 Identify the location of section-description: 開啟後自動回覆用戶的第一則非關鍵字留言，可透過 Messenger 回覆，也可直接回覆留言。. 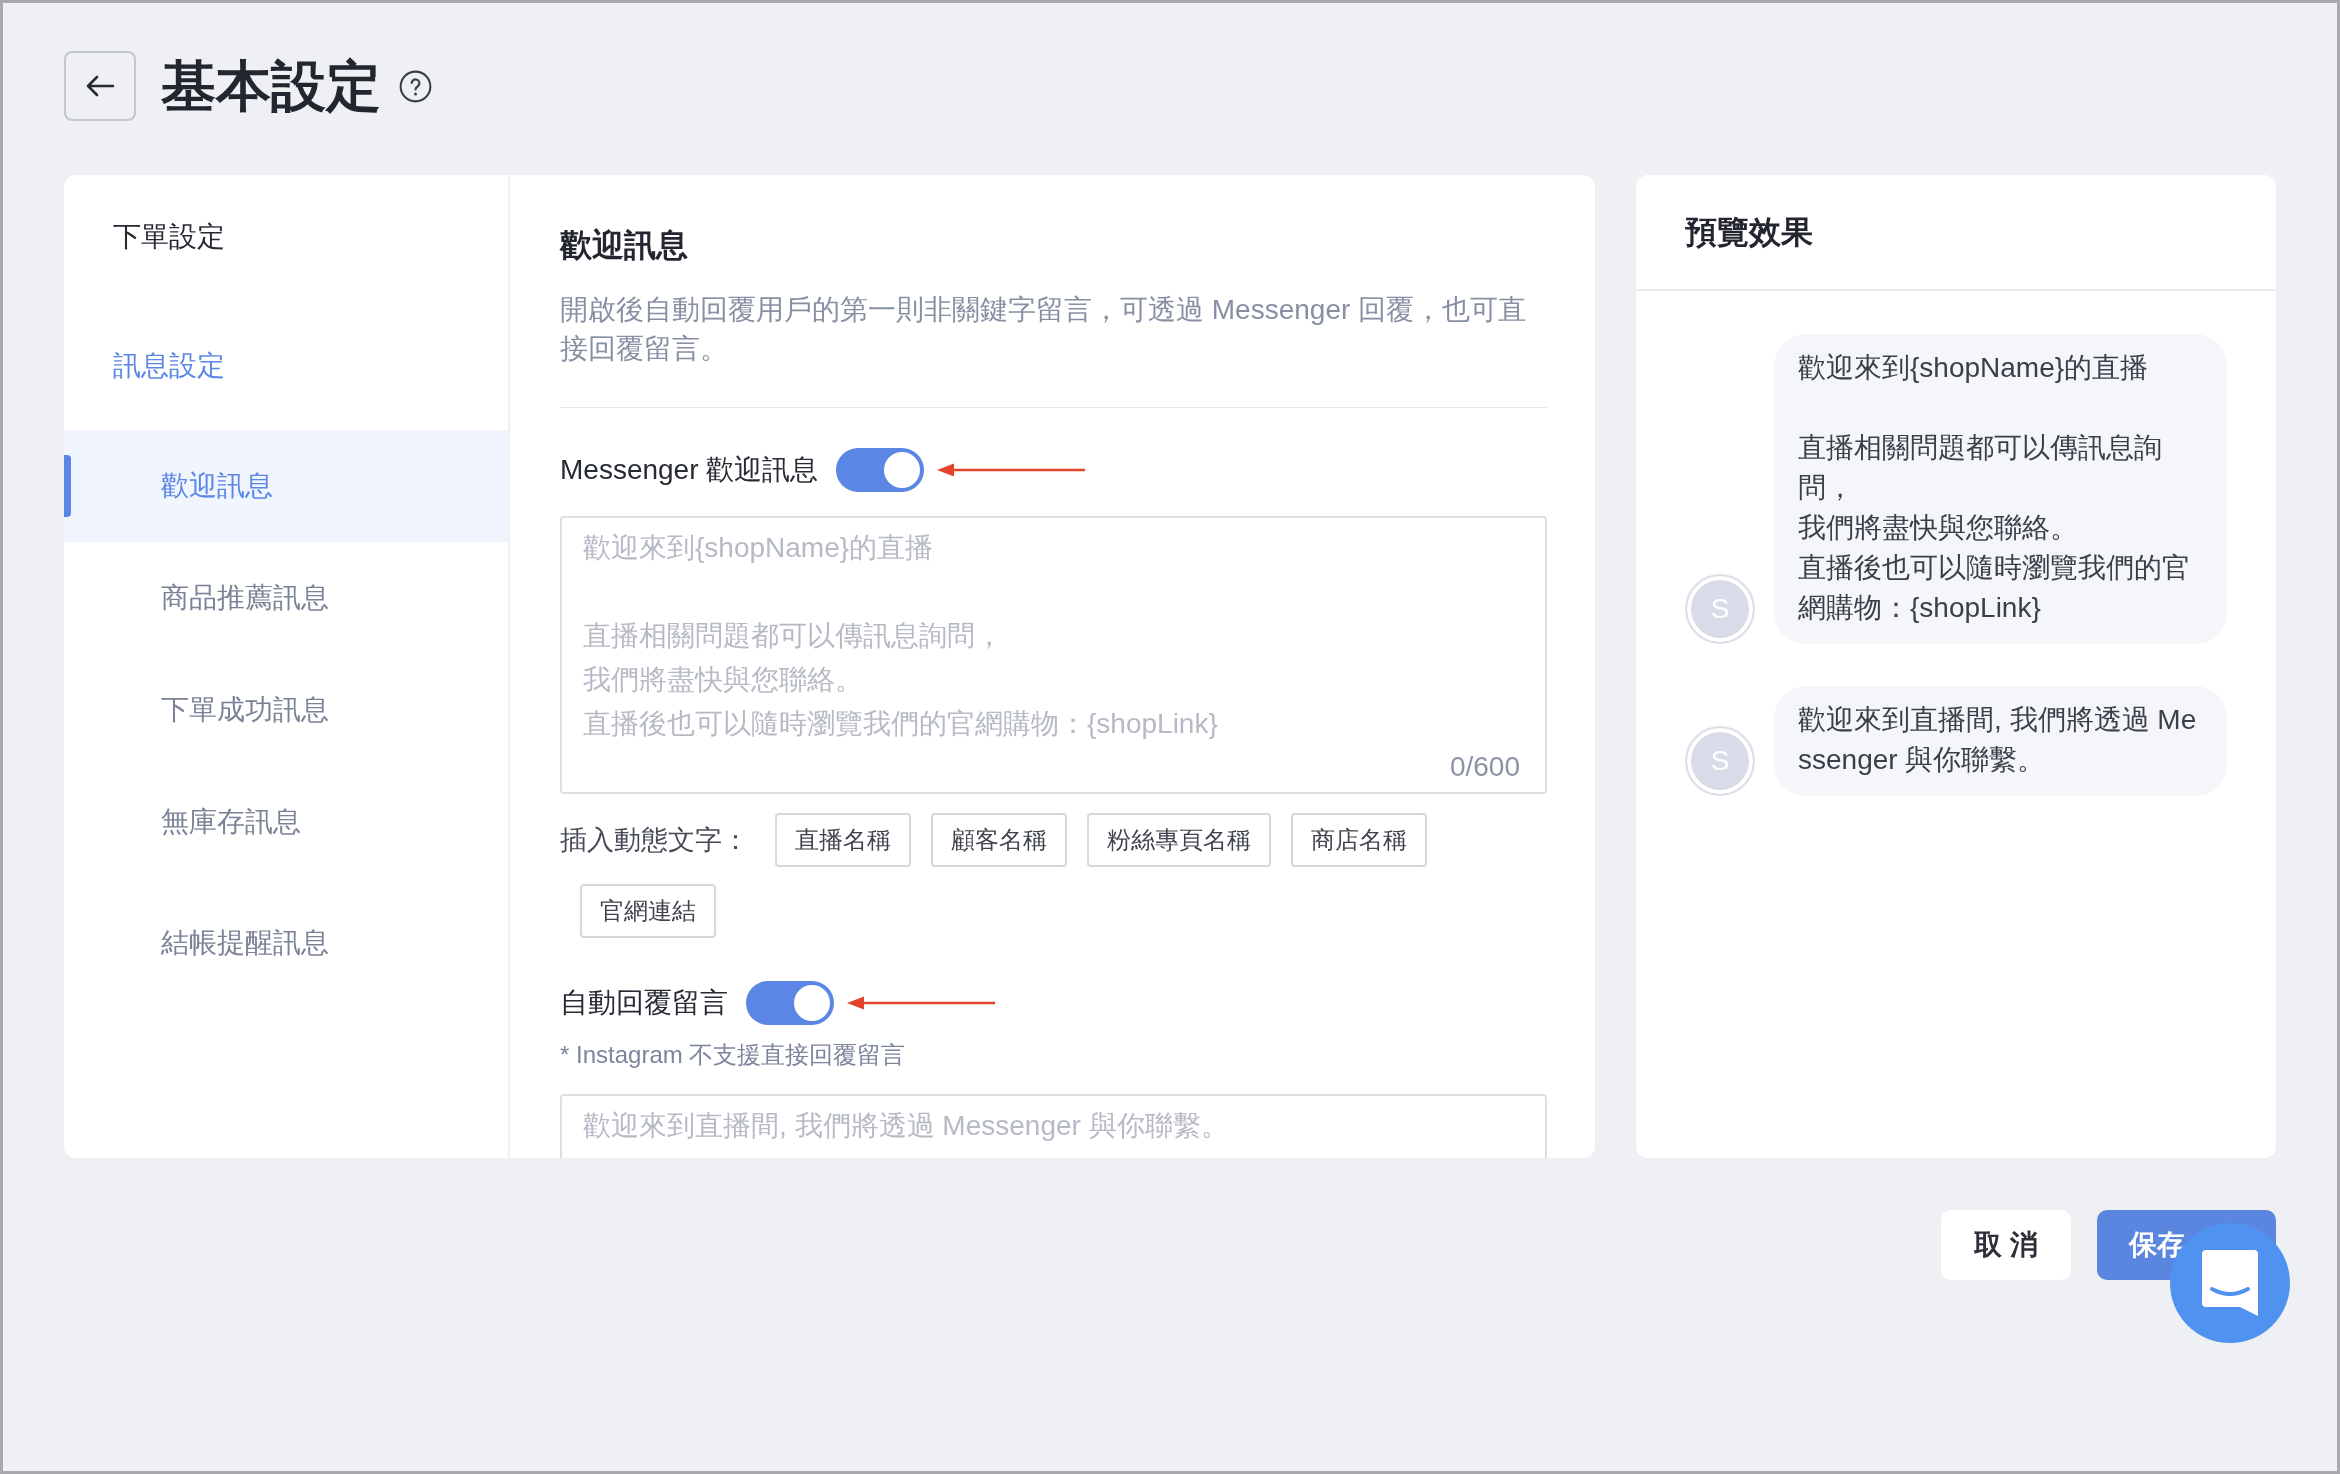
(1044, 329).